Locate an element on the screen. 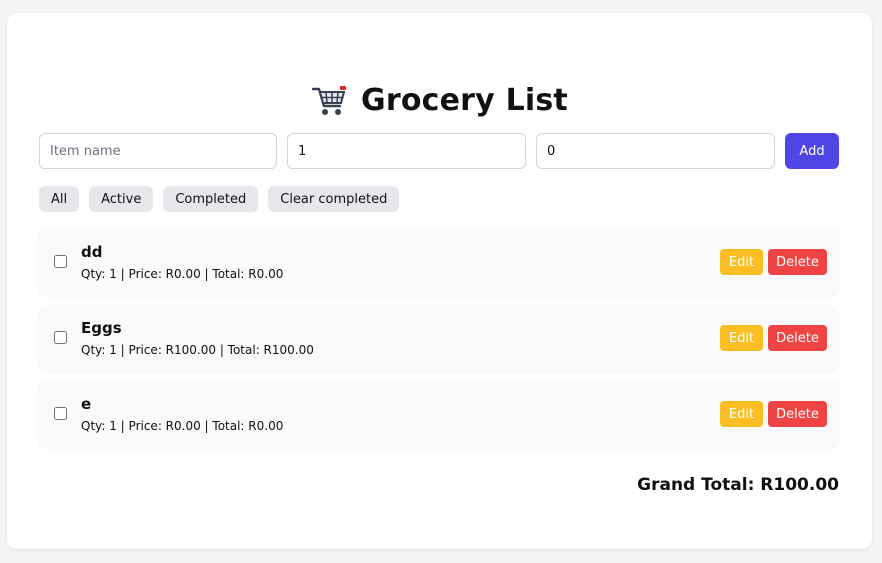 This screenshot has width=882, height=563. page-header: Grocery List is located at coordinates (439, 100).